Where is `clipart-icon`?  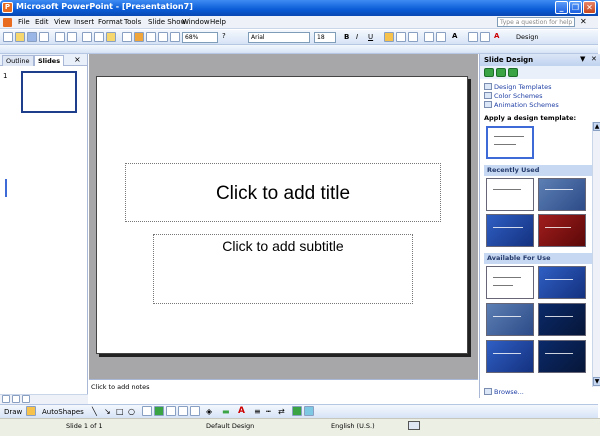 clipart-icon is located at coordinates (183, 411).